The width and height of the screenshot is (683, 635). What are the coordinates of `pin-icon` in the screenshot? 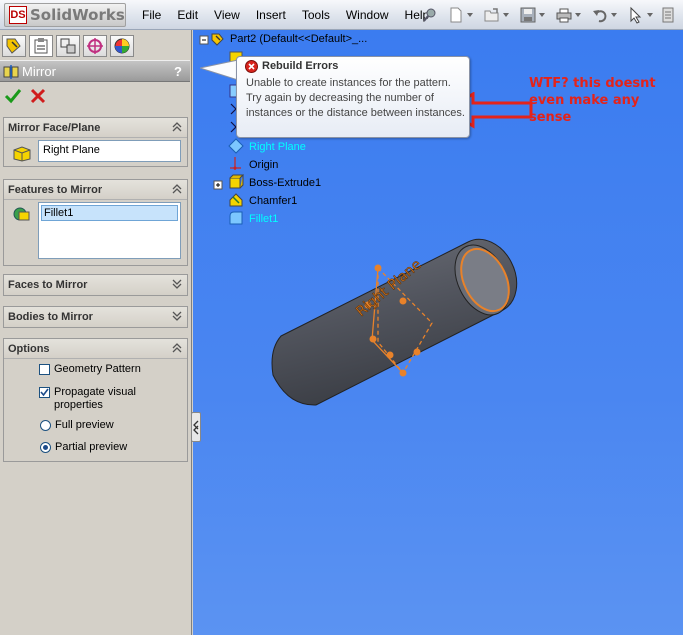 It's located at (430, 15).